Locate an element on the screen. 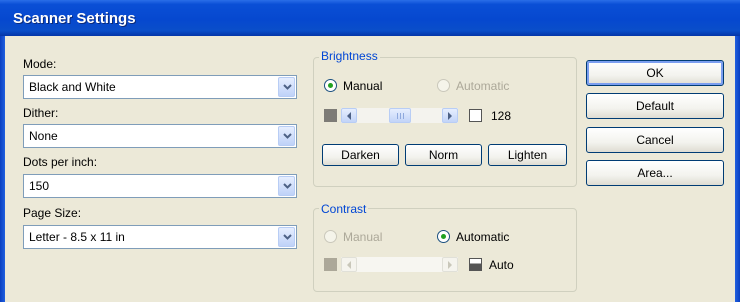  window-left-border is located at coordinates (2, 169).